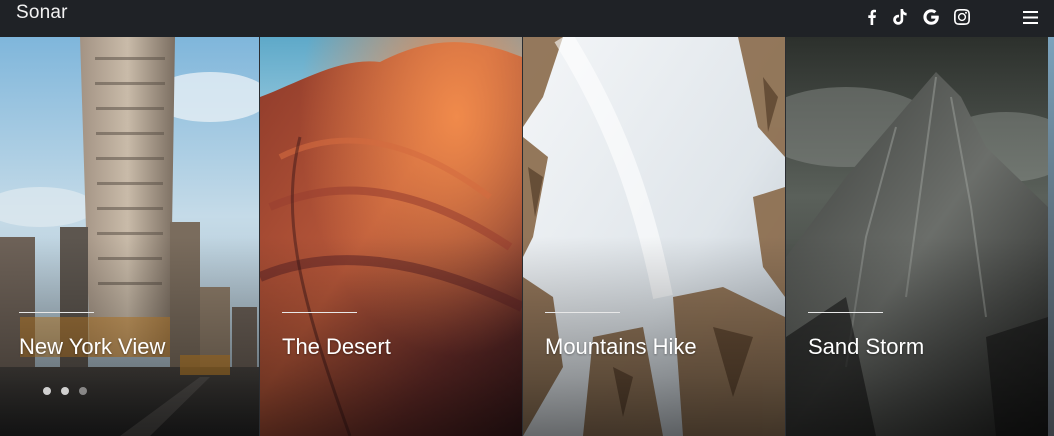  Describe the element at coordinates (1051, 236) in the screenshot. I see `next-card-peek` at that location.